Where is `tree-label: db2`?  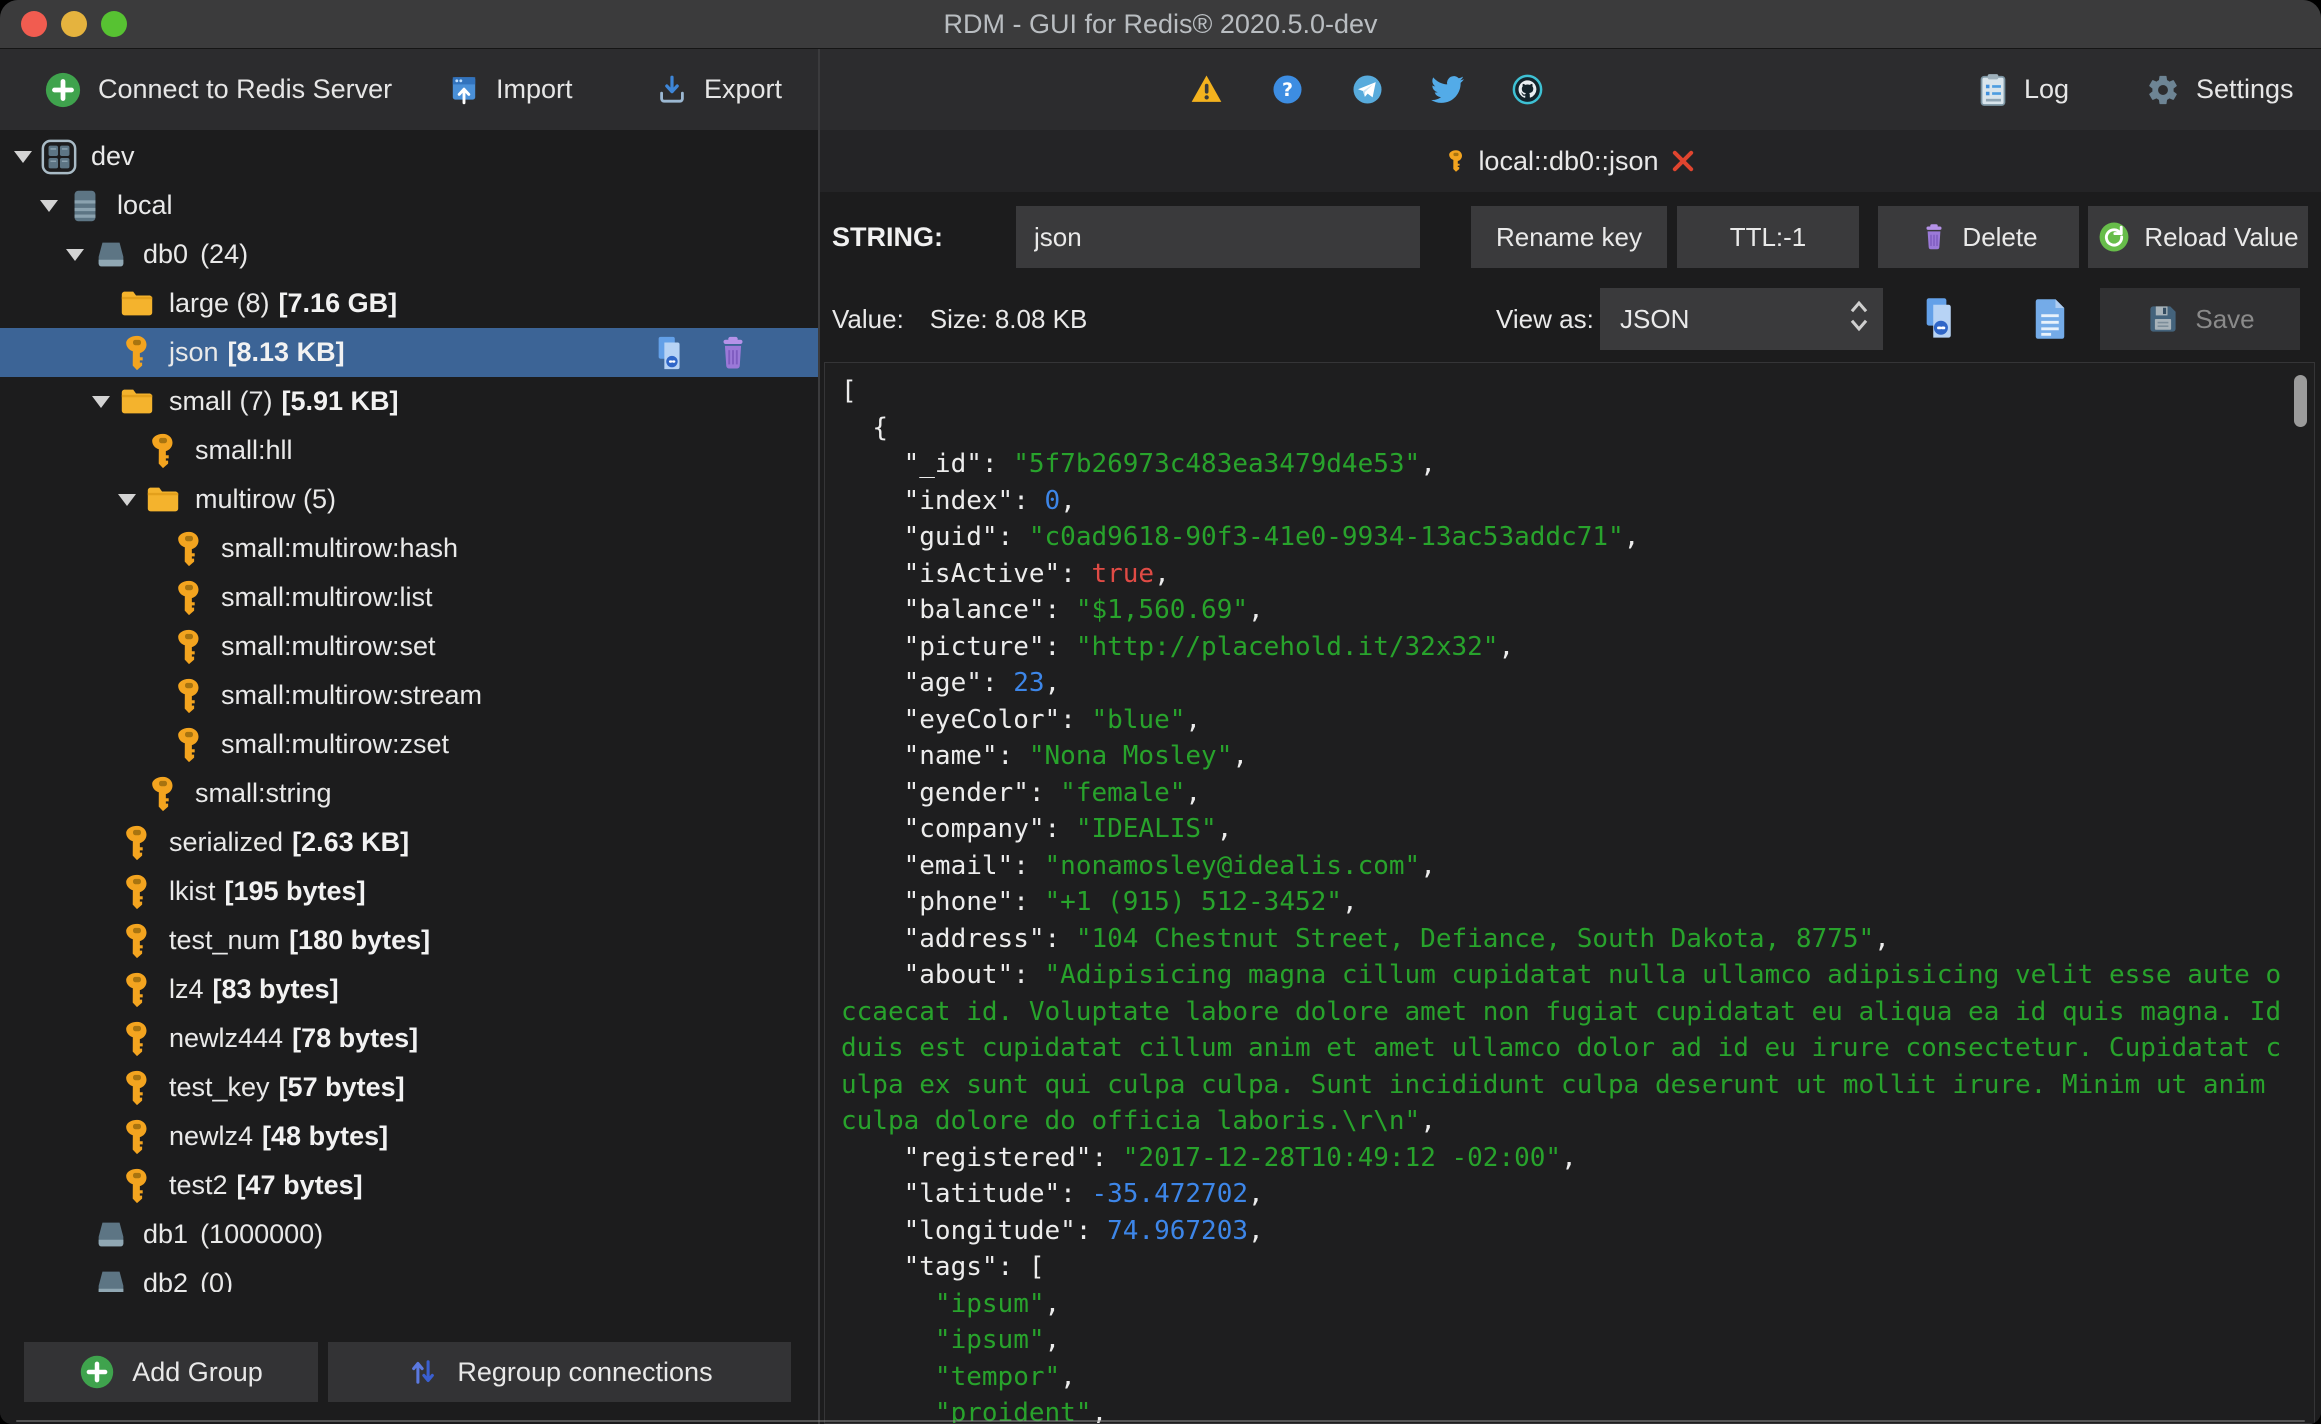
tree-label: db2 is located at coordinates (166, 1280).